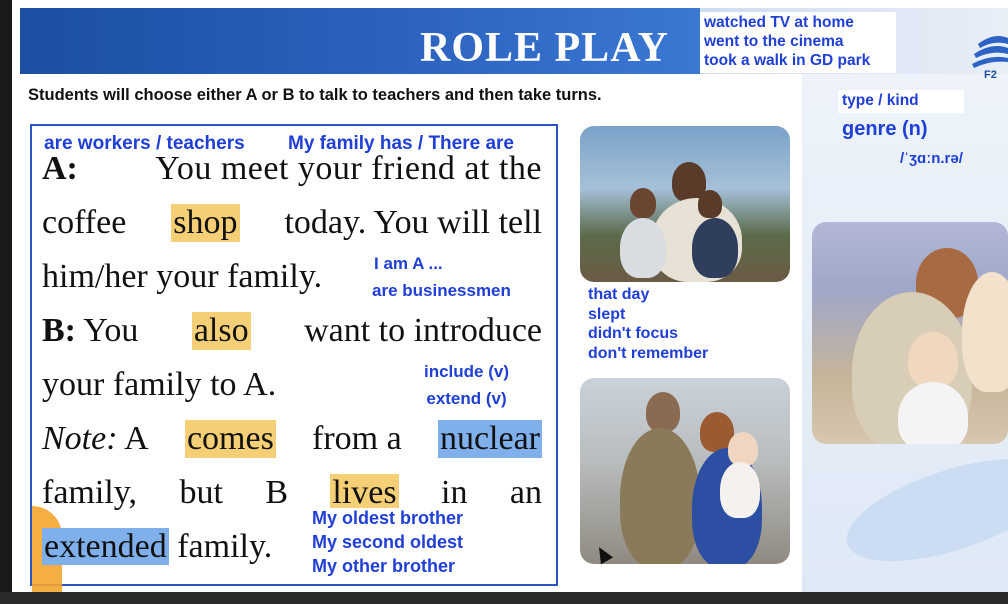  I want to click on note-line: took a walk in GD park, so click(787, 60).